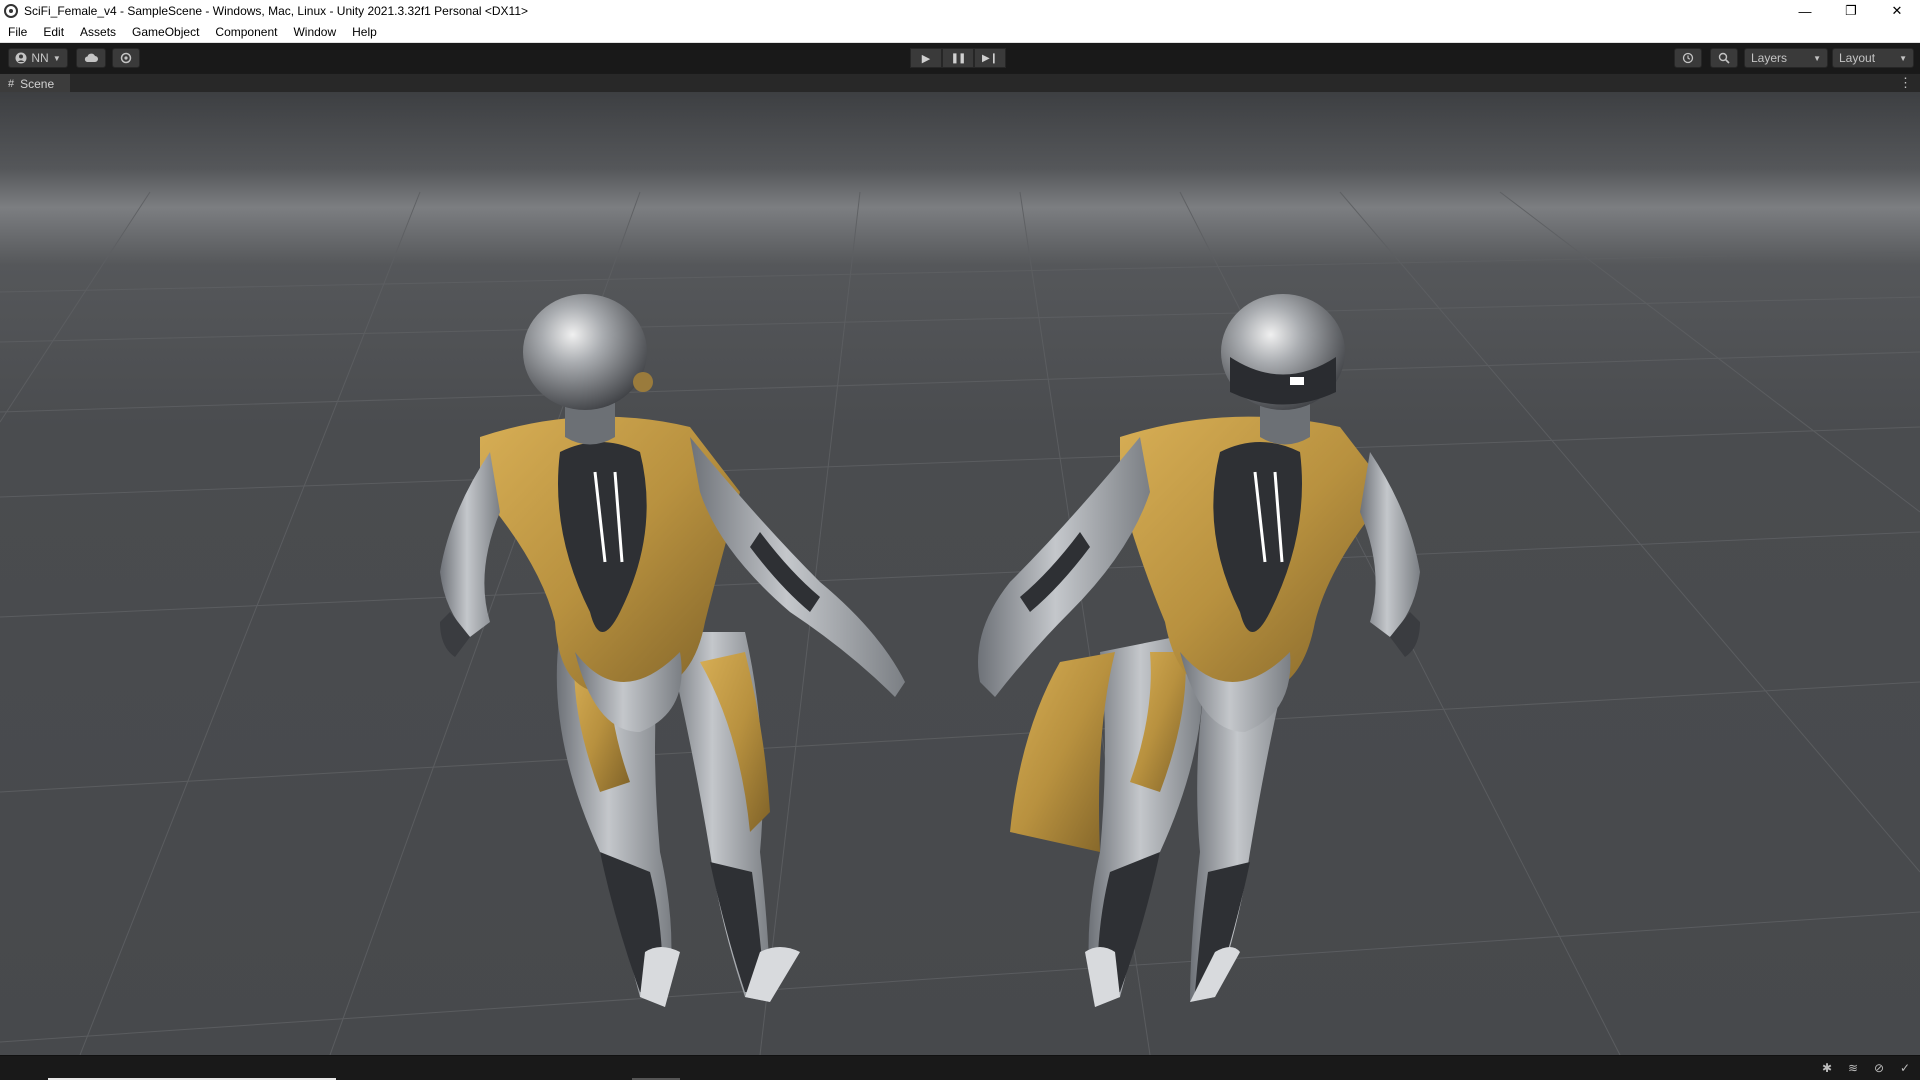  Describe the element at coordinates (11, 11) in the screenshot. I see `unity-logo-icon` at that location.